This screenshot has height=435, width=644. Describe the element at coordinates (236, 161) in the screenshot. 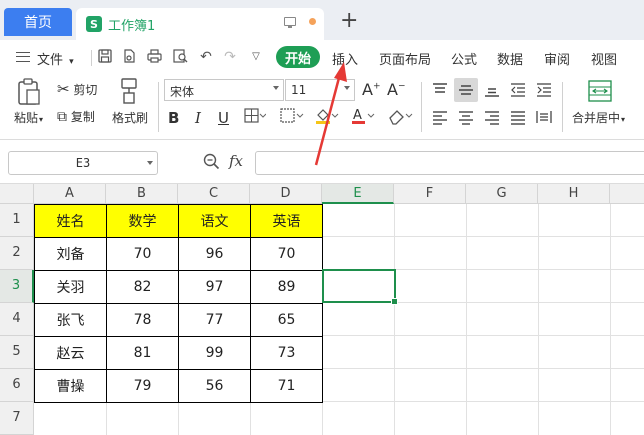

I see `fx-button: fx` at that location.